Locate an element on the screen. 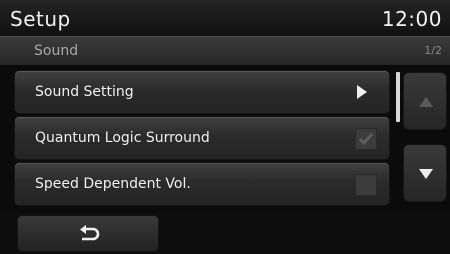 This screenshot has width=450, height=254. scroll-indicator is located at coordinates (398, 97).